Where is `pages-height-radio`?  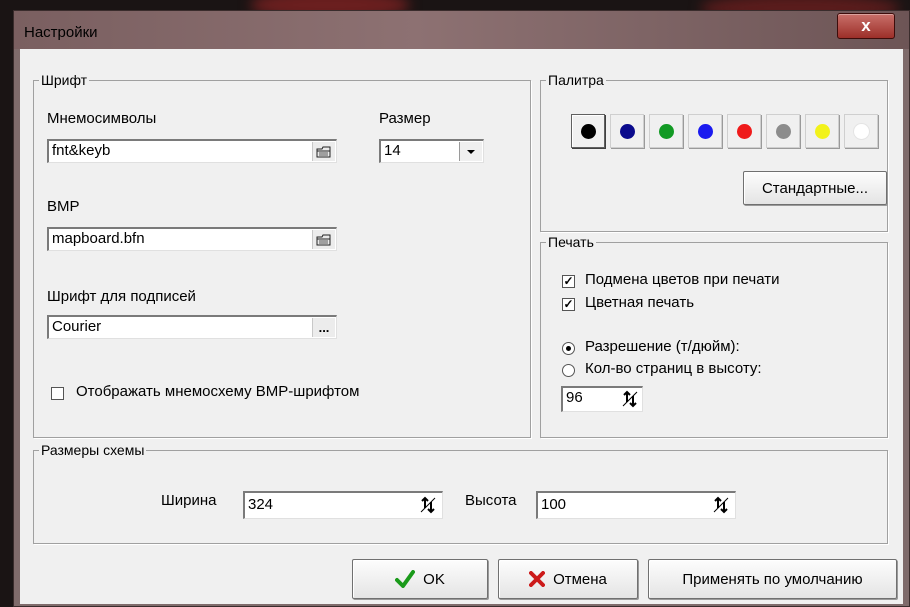 pages-height-radio is located at coordinates (568, 370).